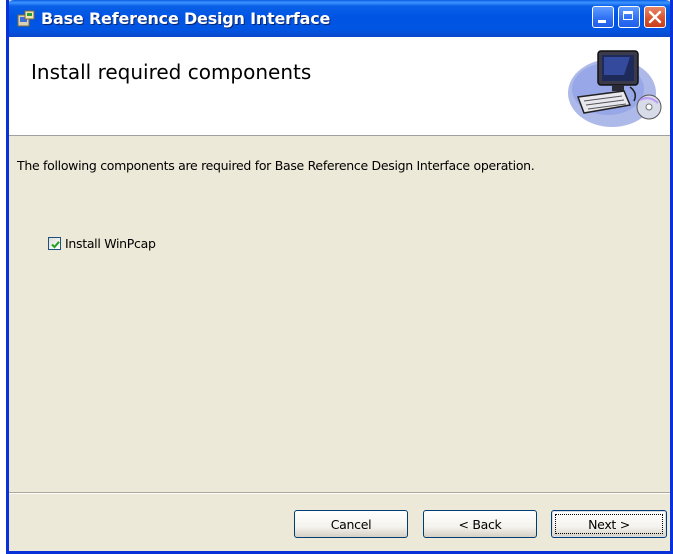 The image size is (673, 554). Describe the element at coordinates (110, 243) in the screenshot. I see `winpcap-label: Install WinPcap` at that location.